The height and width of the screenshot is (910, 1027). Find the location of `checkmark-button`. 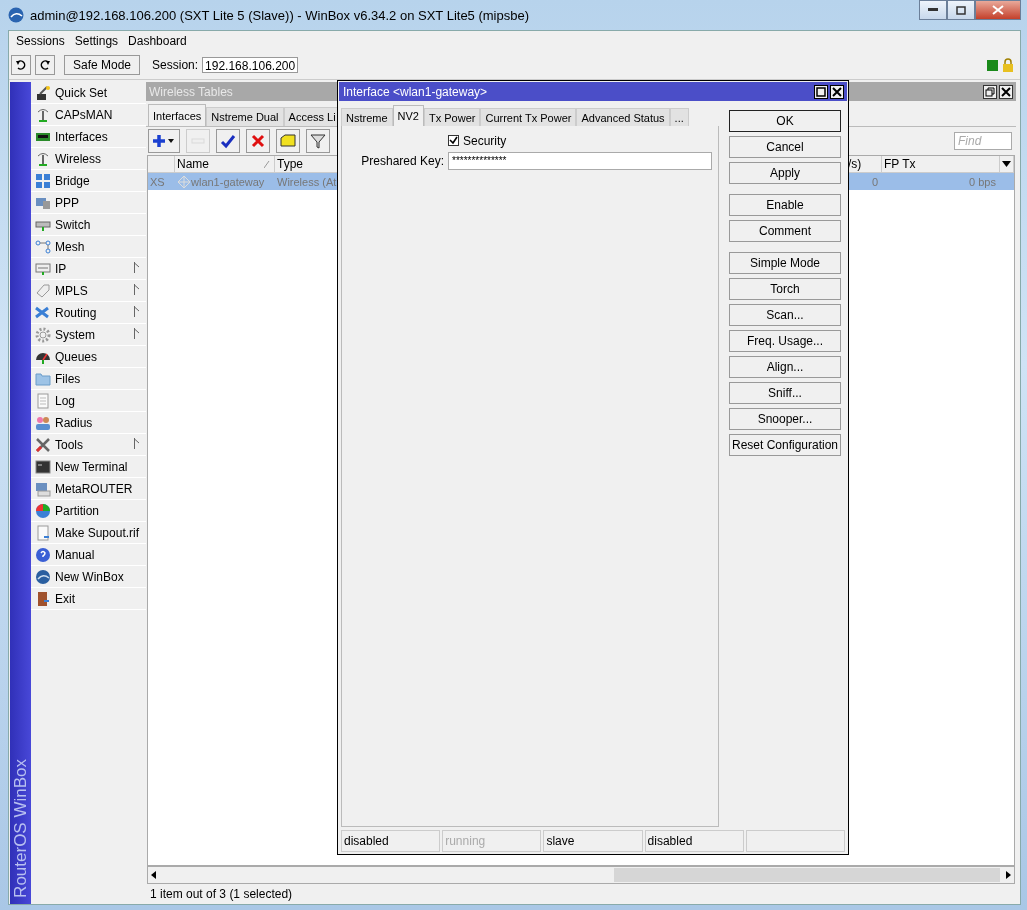

checkmark-button is located at coordinates (228, 141).